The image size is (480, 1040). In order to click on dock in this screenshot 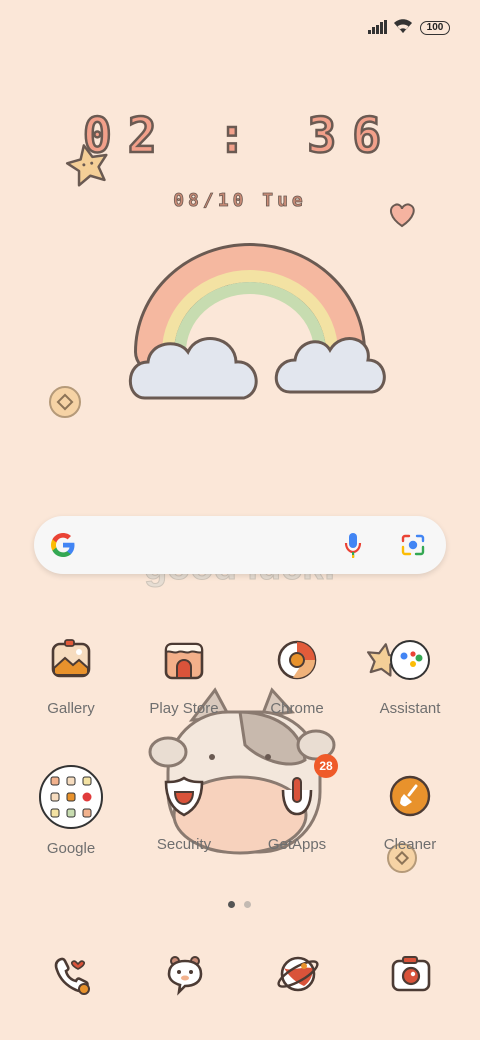, I will do `click(240, 975)`.